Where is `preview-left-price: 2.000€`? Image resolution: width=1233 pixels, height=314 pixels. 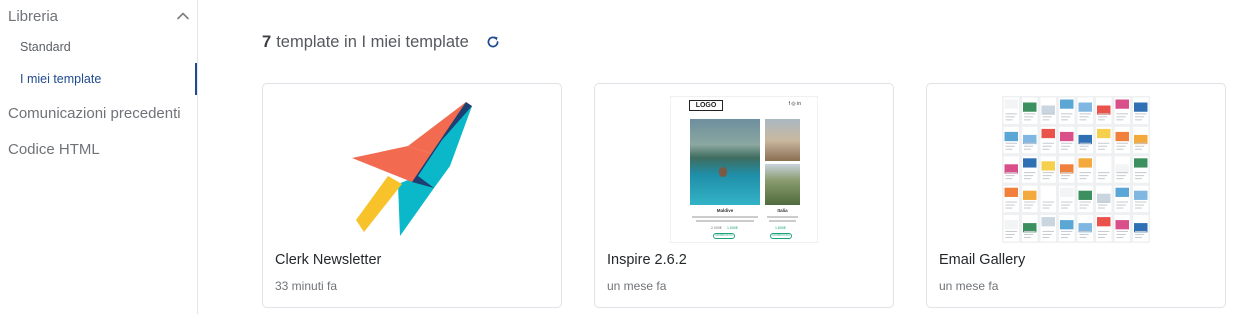 preview-left-price: 2.000€ is located at coordinates (716, 228).